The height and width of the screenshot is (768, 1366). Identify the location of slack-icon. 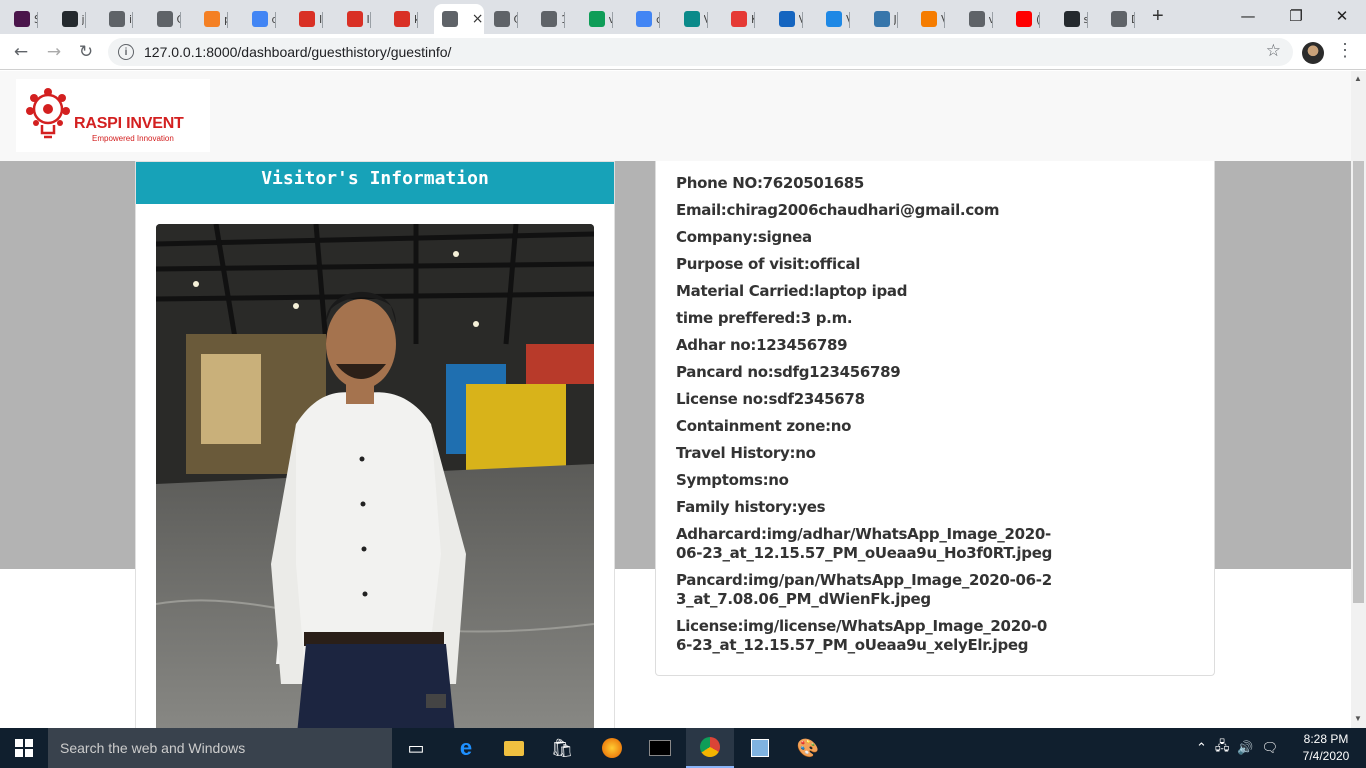
(22, 19).